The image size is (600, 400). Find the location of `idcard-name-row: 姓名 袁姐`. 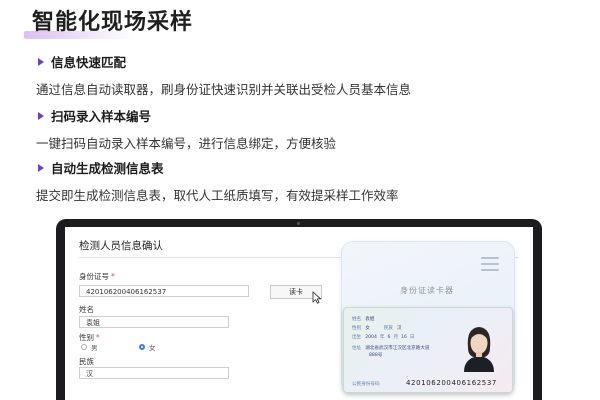

idcard-name-row: 姓名 袁姐 is located at coordinates (363, 319).